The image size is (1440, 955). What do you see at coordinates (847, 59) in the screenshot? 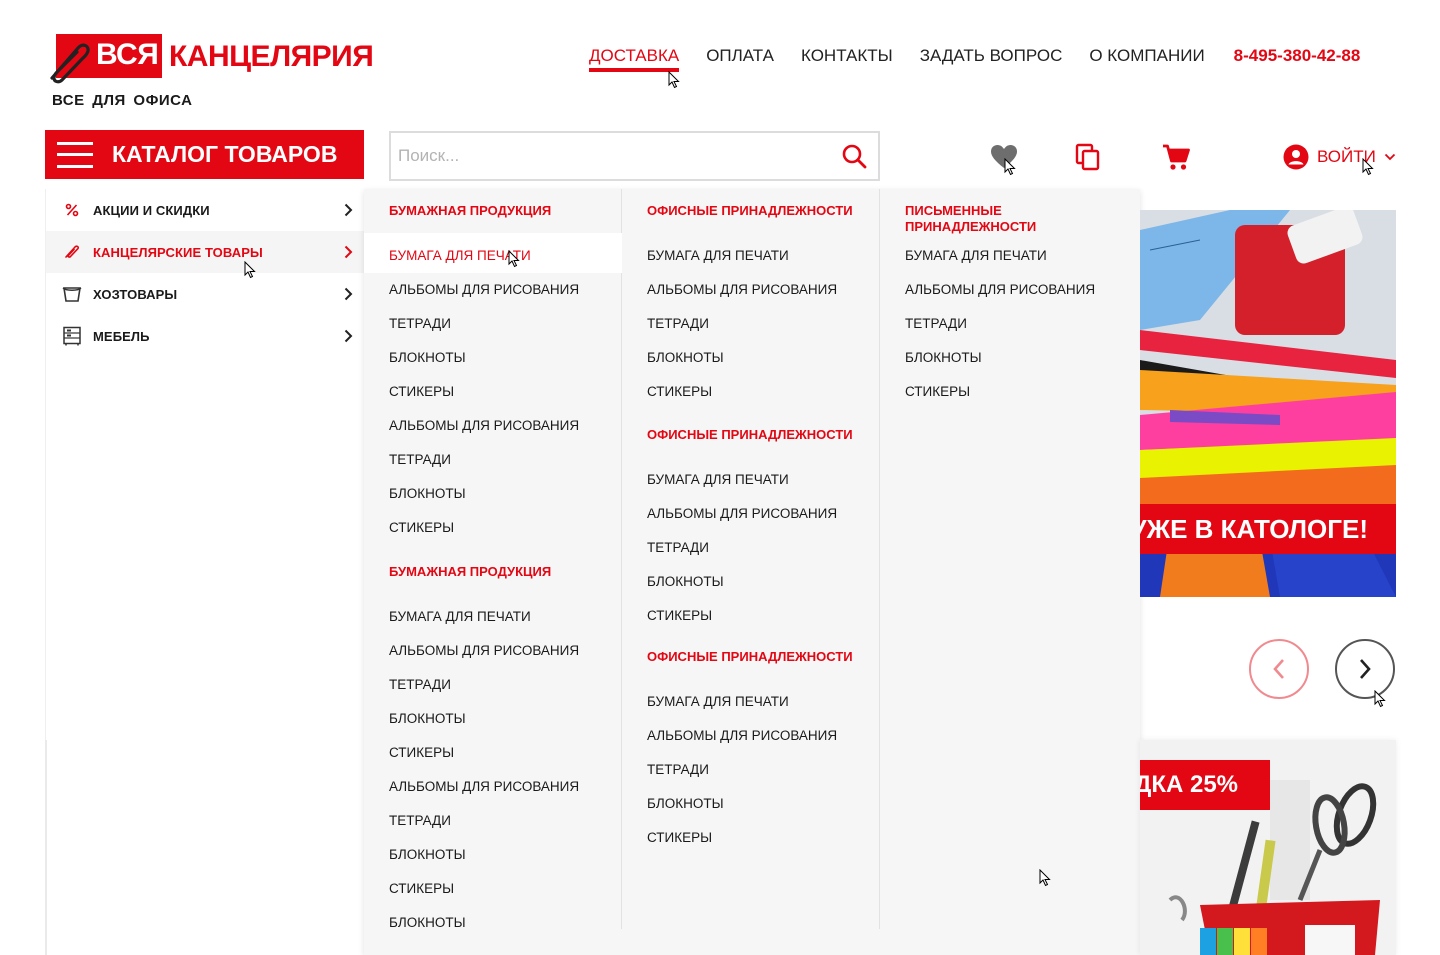
I see `nav-link-contacts: КОНТАКТЫ` at bounding box center [847, 59].